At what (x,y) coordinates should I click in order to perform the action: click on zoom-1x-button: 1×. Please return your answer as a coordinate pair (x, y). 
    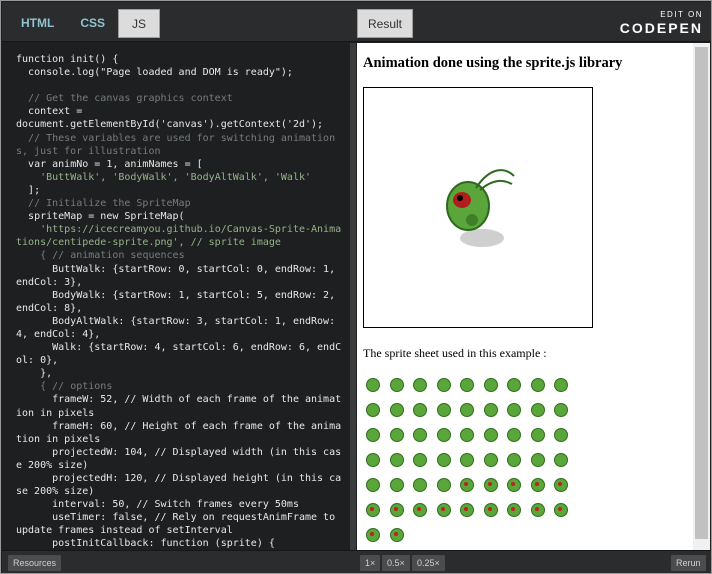
    Looking at the image, I should click on (370, 563).